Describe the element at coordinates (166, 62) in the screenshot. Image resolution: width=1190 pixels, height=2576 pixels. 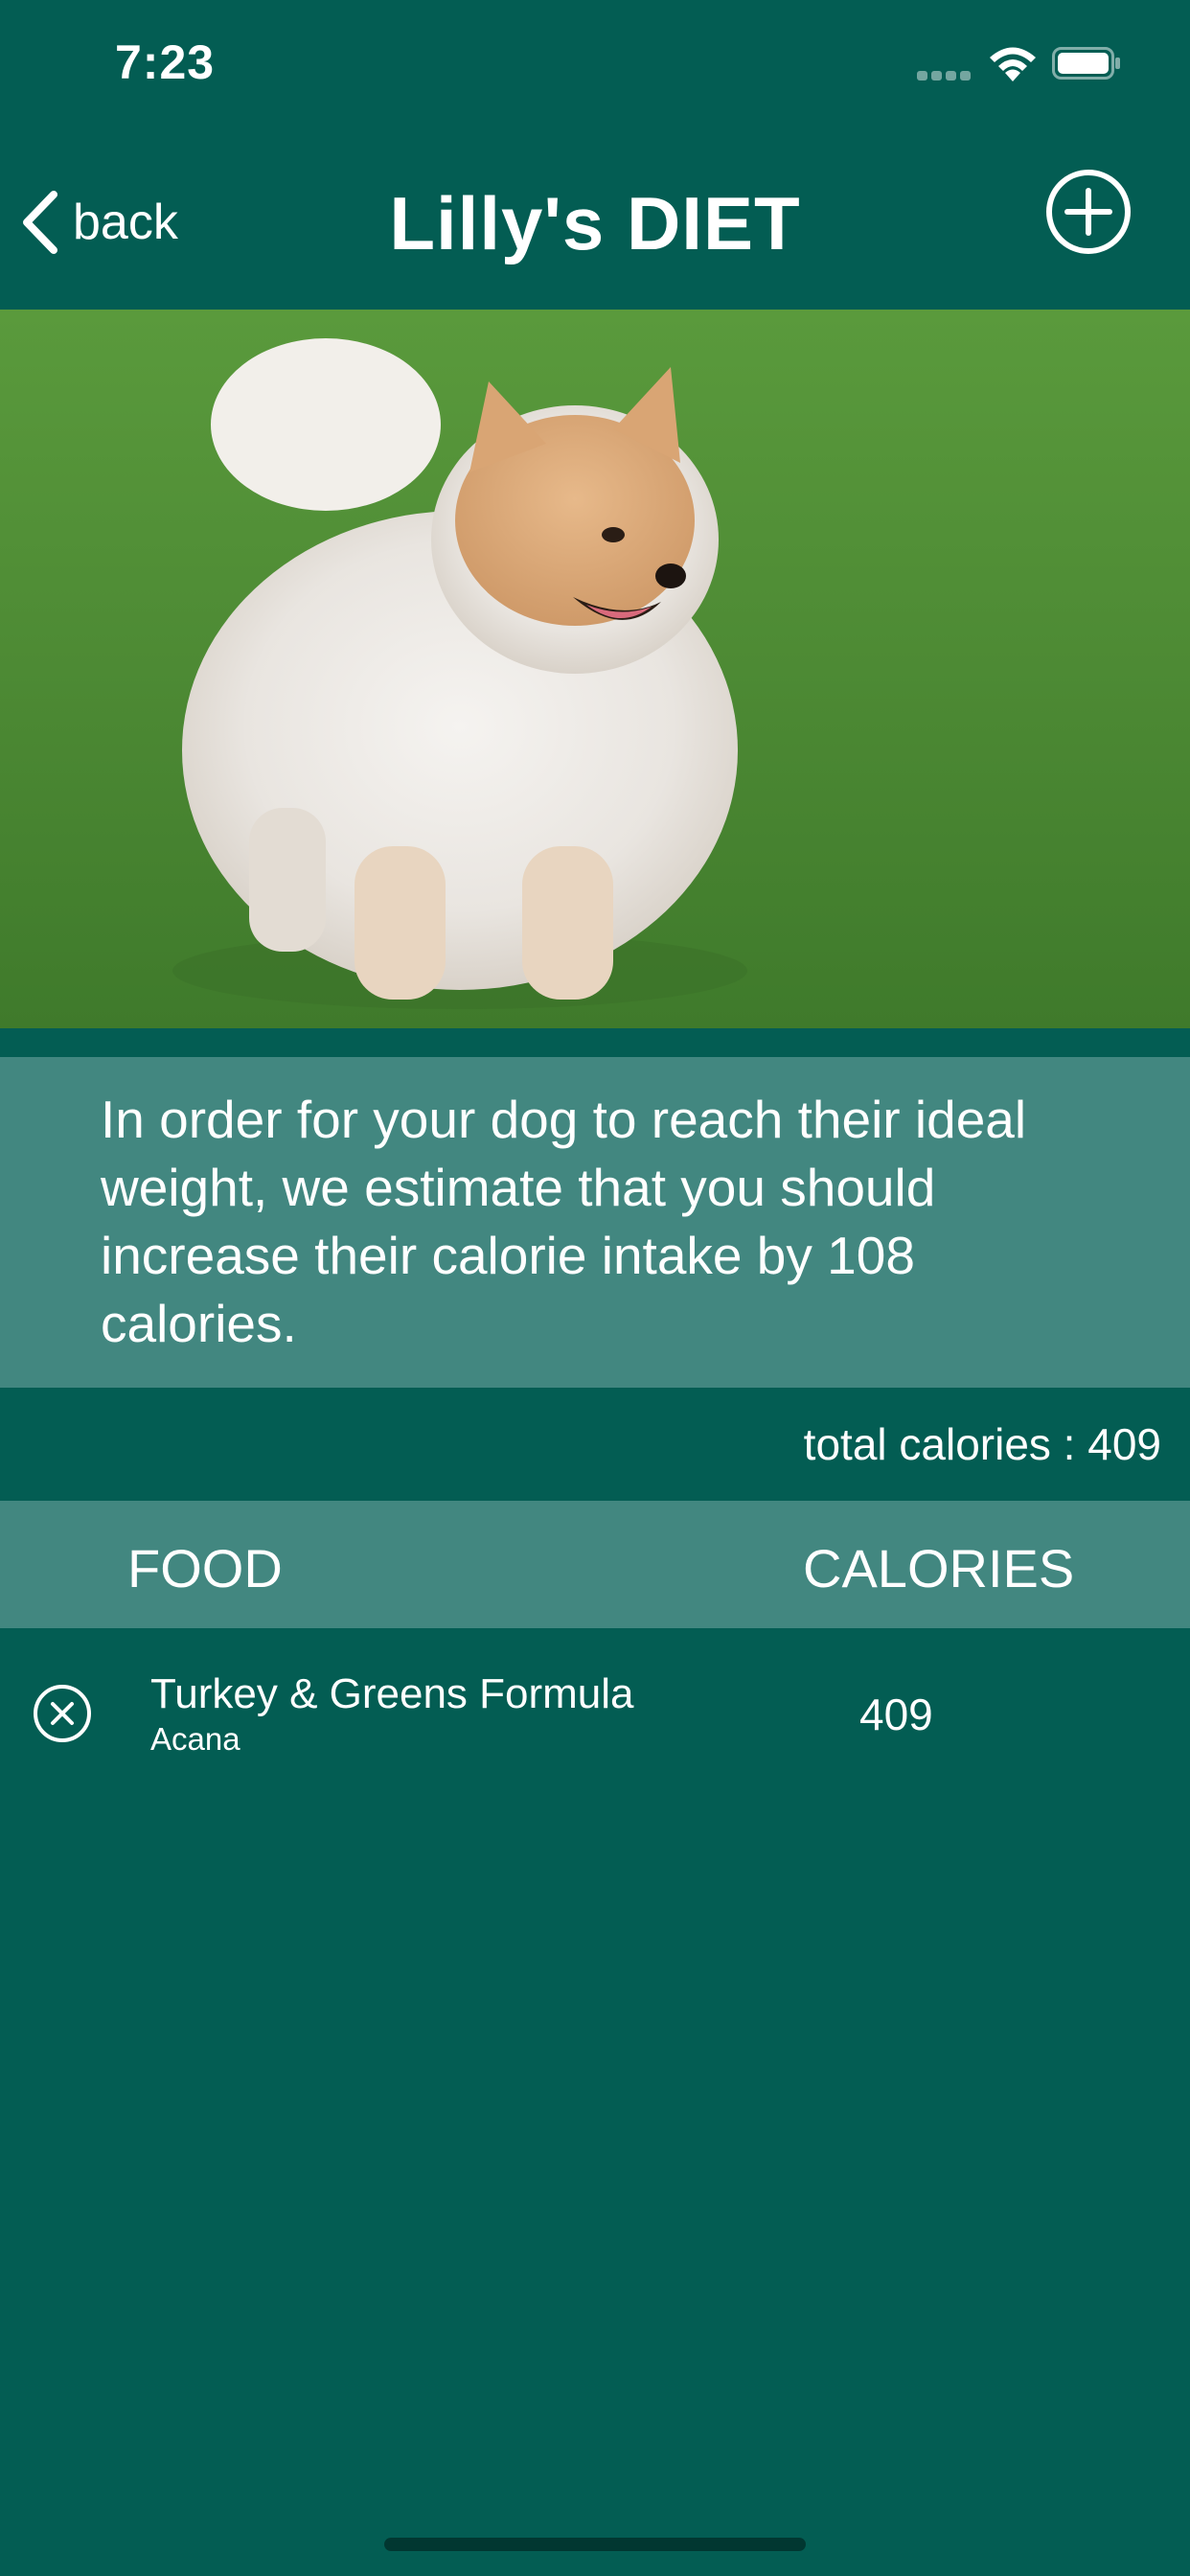
I see `status-time: 7:23` at that location.